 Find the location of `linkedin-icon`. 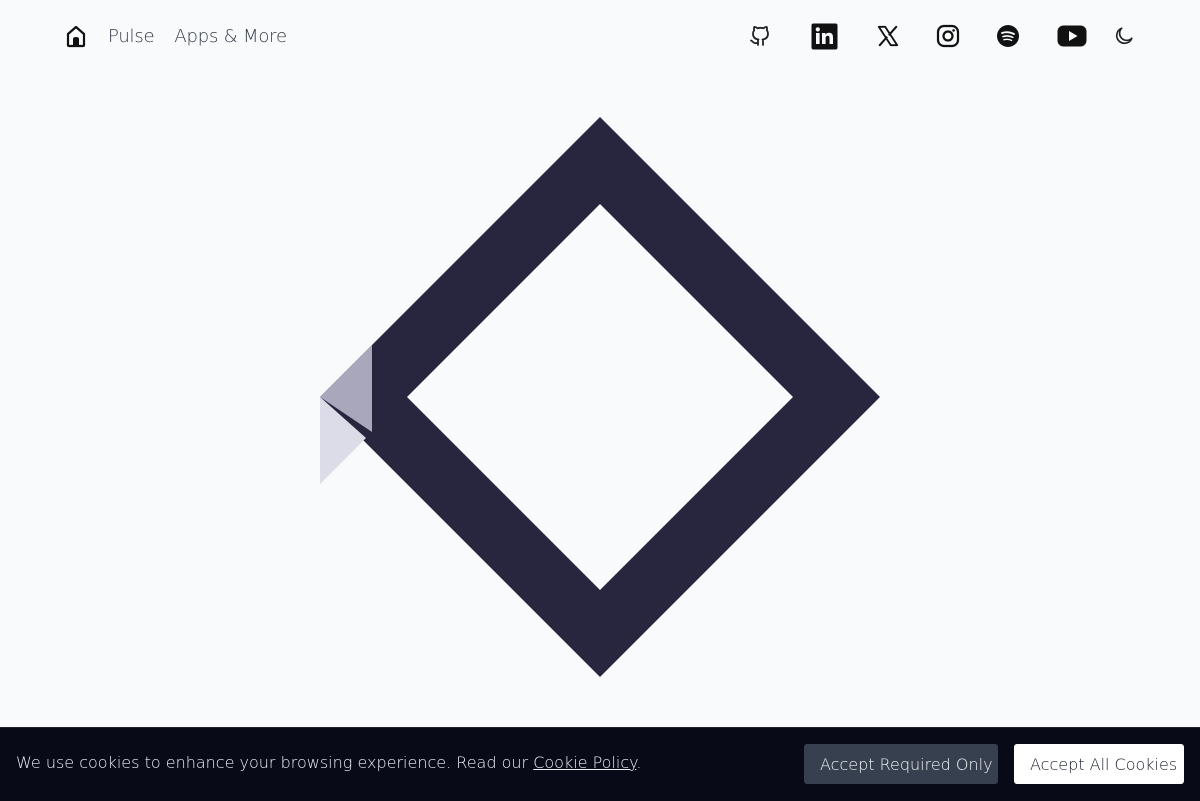

linkedin-icon is located at coordinates (824, 36).